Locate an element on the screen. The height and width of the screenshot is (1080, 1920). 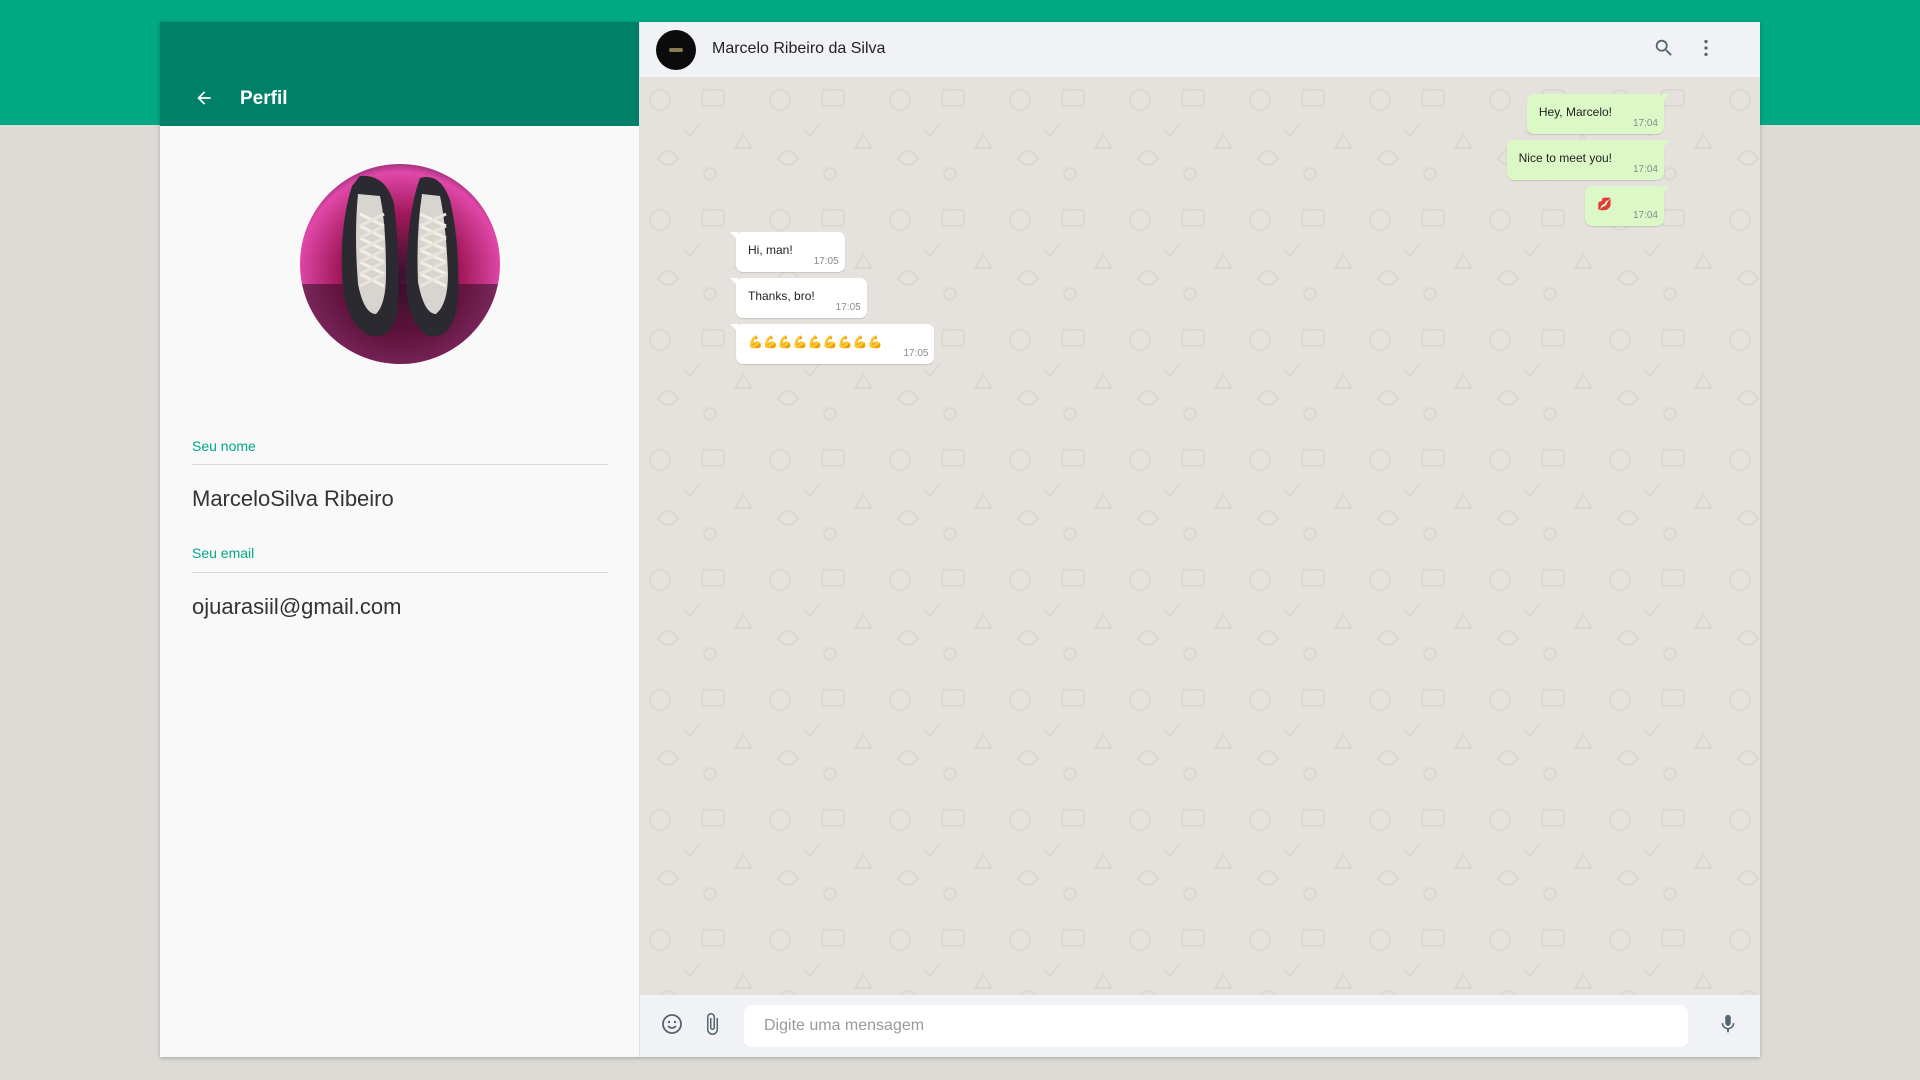
message-bubble-incoming: Thanks, bro! 17:05 is located at coordinates (798, 298).